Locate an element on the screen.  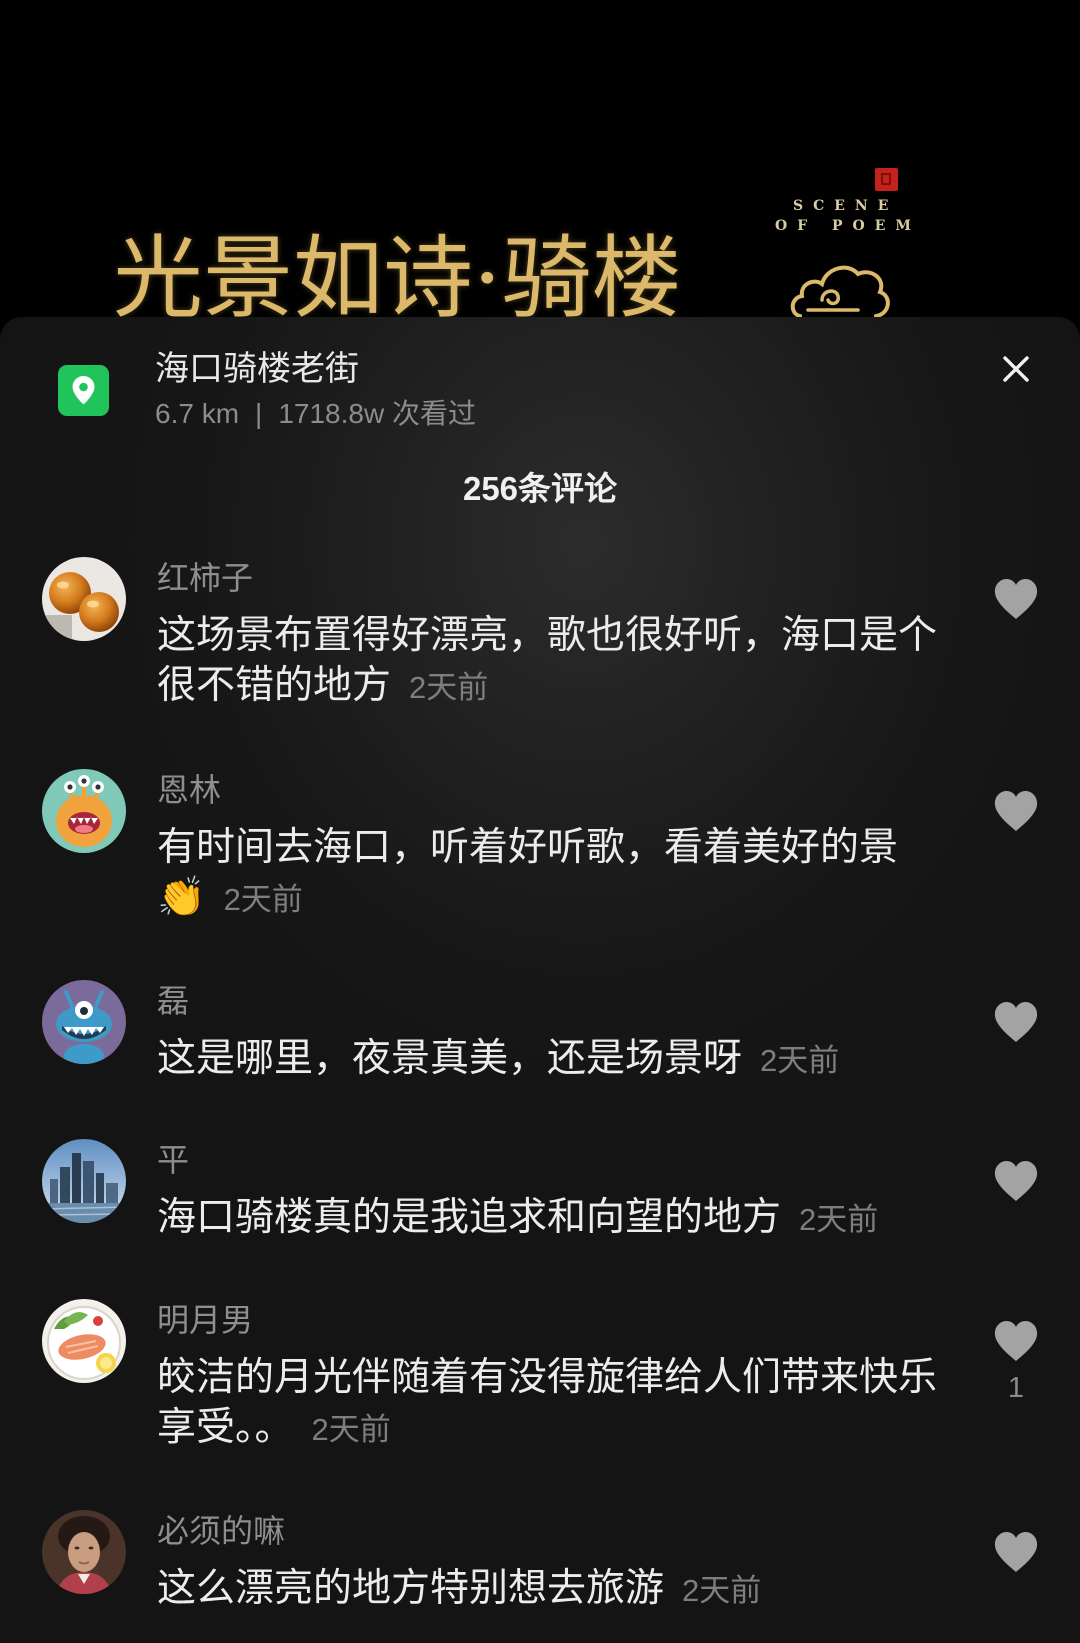
comment-text: 这么漂亮的地方特别想去旅游 2天前 is located at coordinates (549, 1590).